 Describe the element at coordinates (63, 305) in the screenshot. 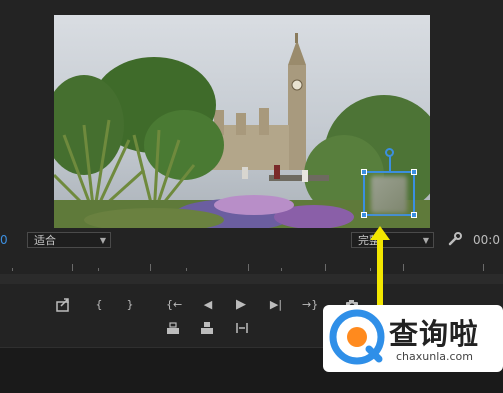

I see `export-frame-icon` at that location.